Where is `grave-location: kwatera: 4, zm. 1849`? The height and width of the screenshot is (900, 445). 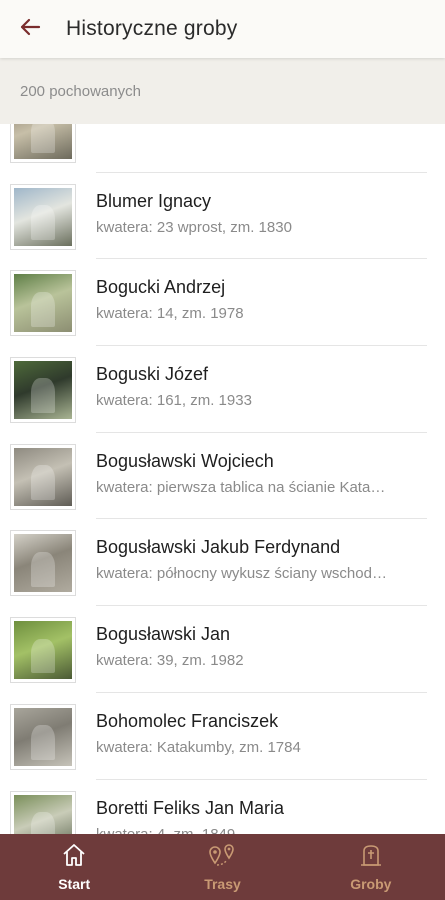 grave-location: kwatera: 4, zm. 1849 is located at coordinates (166, 830).